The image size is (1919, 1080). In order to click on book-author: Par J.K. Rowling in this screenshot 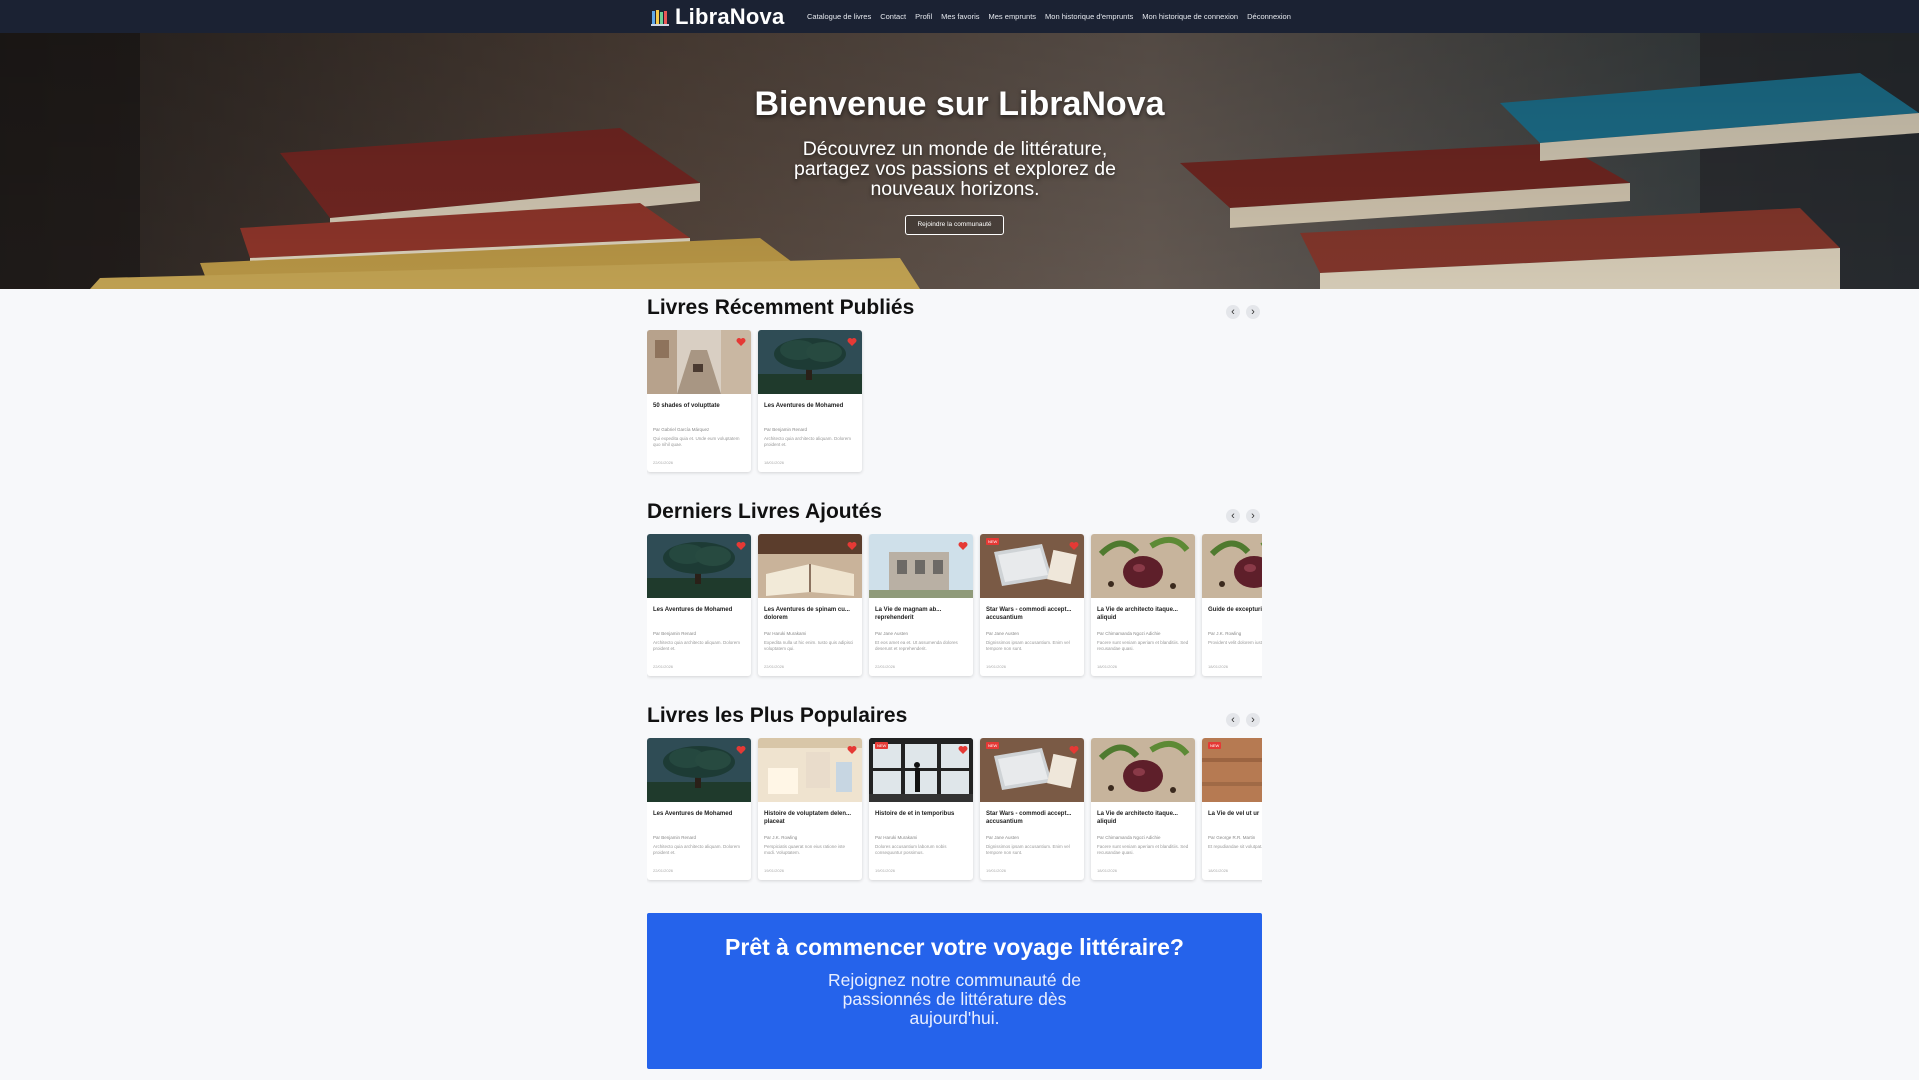, I will do `click(781, 837)`.